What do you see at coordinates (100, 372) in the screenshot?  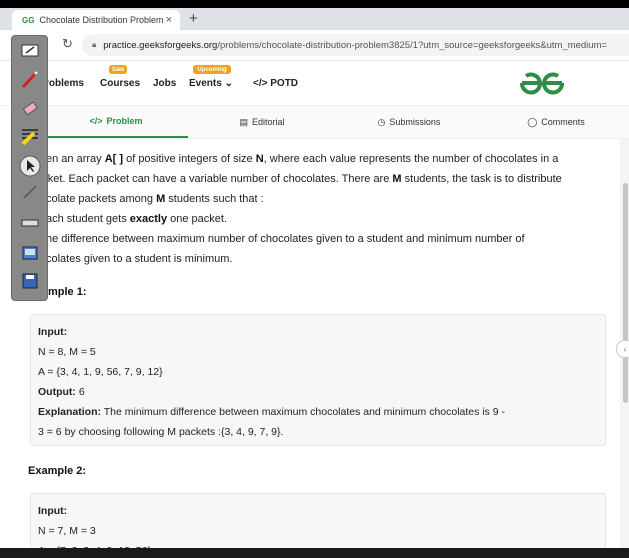 I see `example-1-array: A = {3, 4, 1, 9, 56, 7, 9, 12}` at bounding box center [100, 372].